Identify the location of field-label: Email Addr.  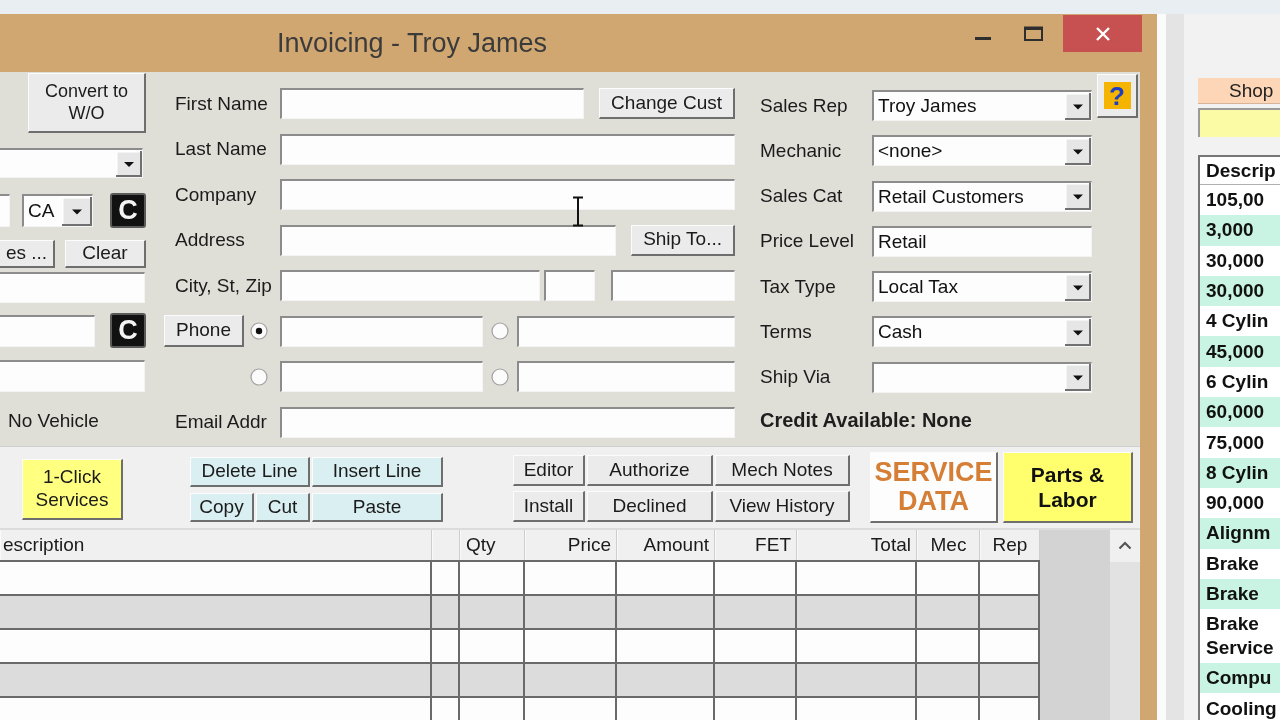
(221, 422).